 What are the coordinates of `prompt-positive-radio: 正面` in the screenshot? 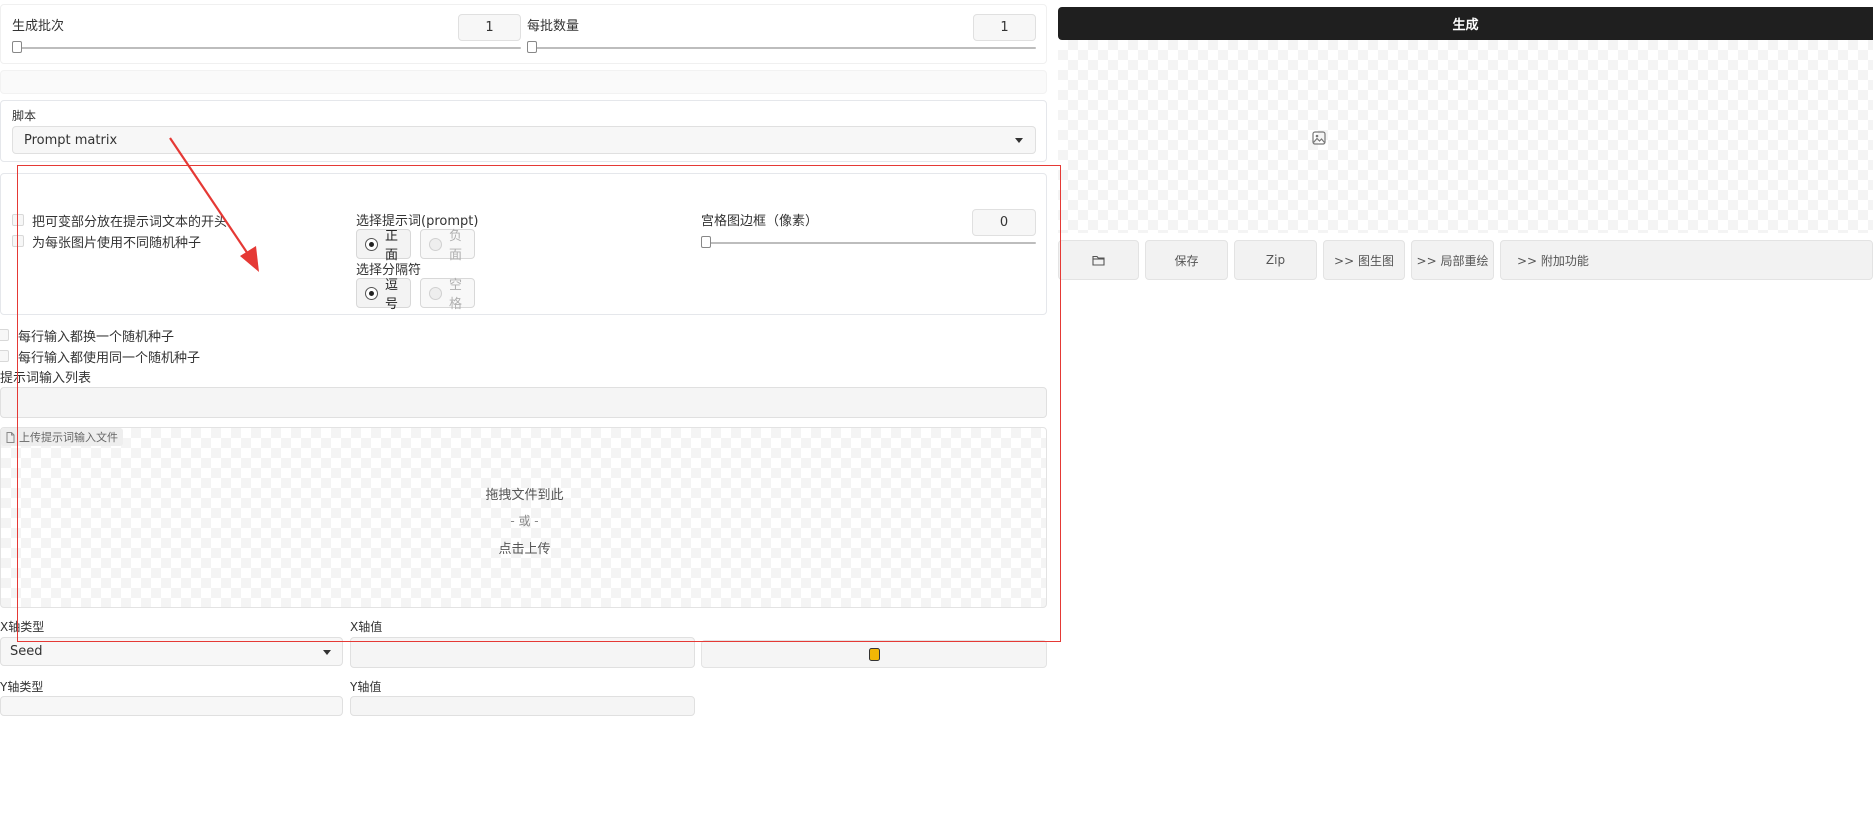 It's located at (383, 246).